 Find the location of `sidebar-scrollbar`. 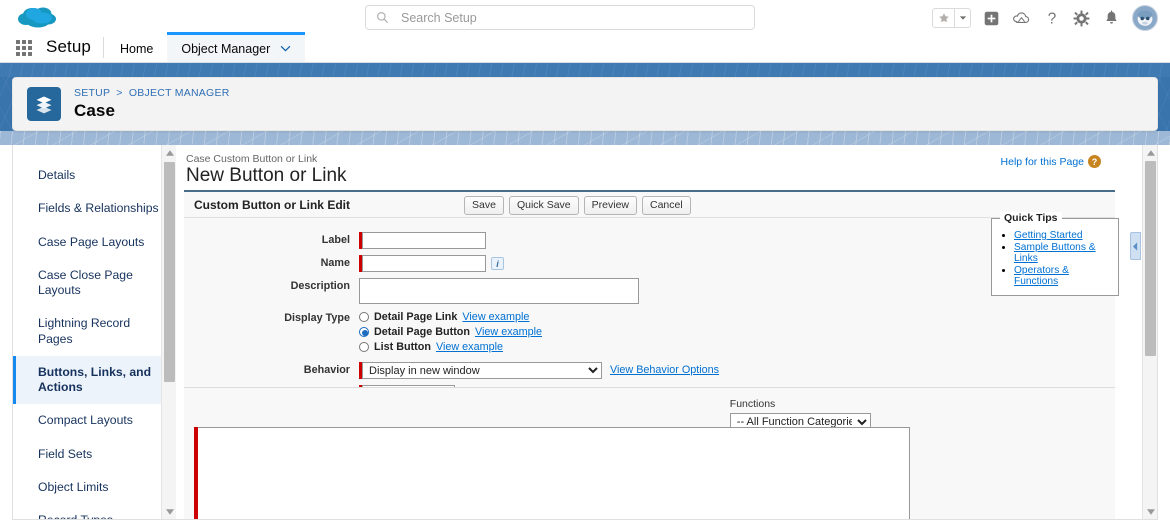

sidebar-scrollbar is located at coordinates (169, 332).